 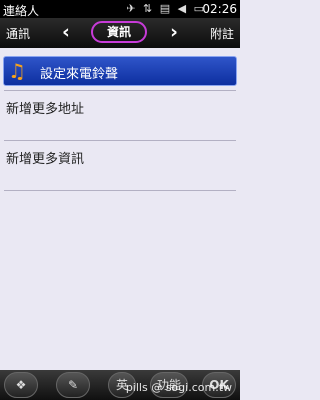 I want to click on tab-notes: 附註, so click(x=222, y=33).